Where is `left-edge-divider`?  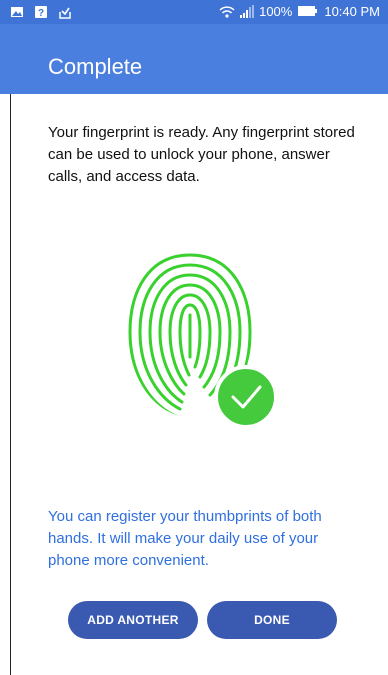 left-edge-divider is located at coordinates (10, 384).